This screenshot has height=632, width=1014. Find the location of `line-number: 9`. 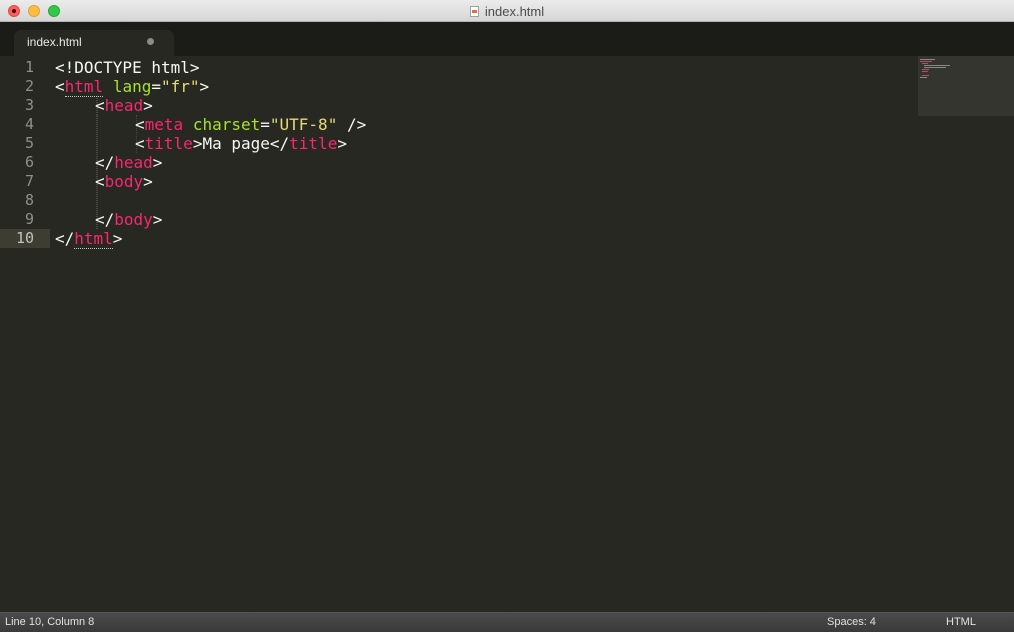

line-number: 9 is located at coordinates (29, 219).